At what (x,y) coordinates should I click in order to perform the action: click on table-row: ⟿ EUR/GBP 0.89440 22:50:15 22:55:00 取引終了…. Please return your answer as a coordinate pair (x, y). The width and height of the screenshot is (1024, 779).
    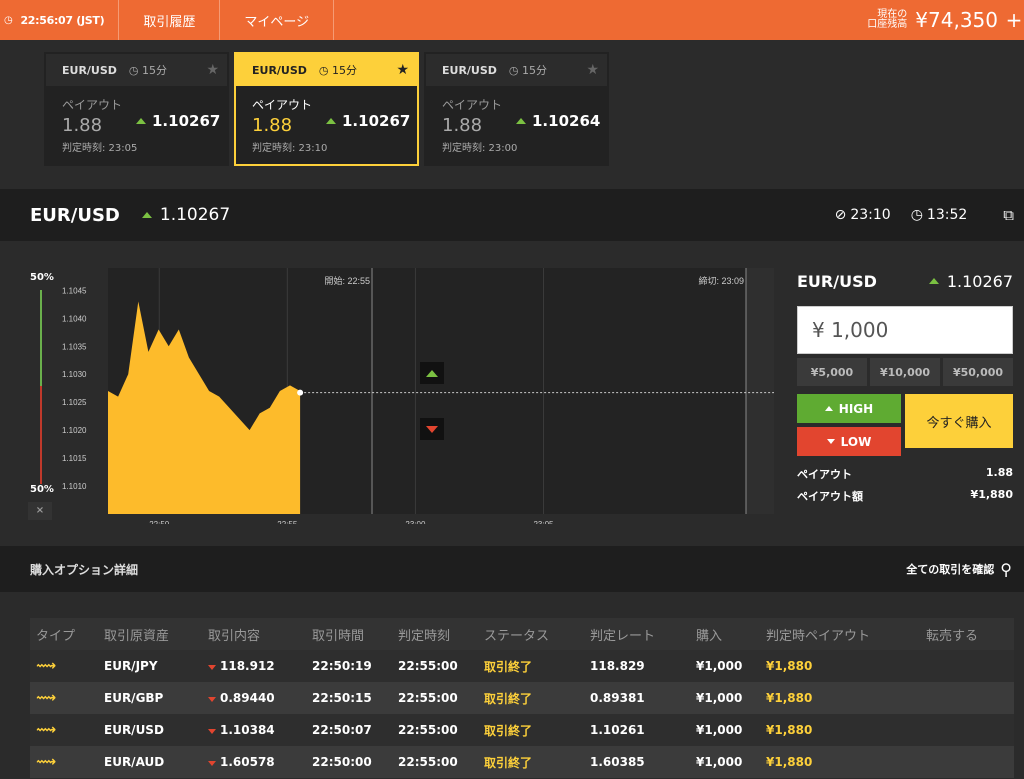
    Looking at the image, I should click on (522, 698).